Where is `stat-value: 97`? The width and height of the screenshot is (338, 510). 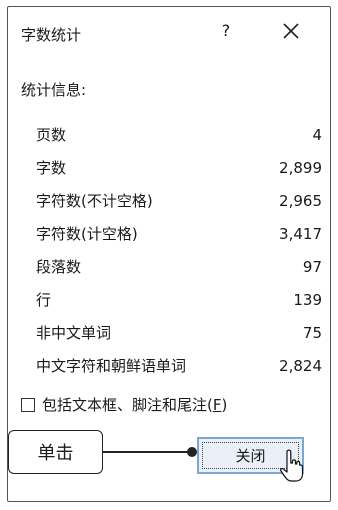 stat-value: 97 is located at coordinates (312, 266).